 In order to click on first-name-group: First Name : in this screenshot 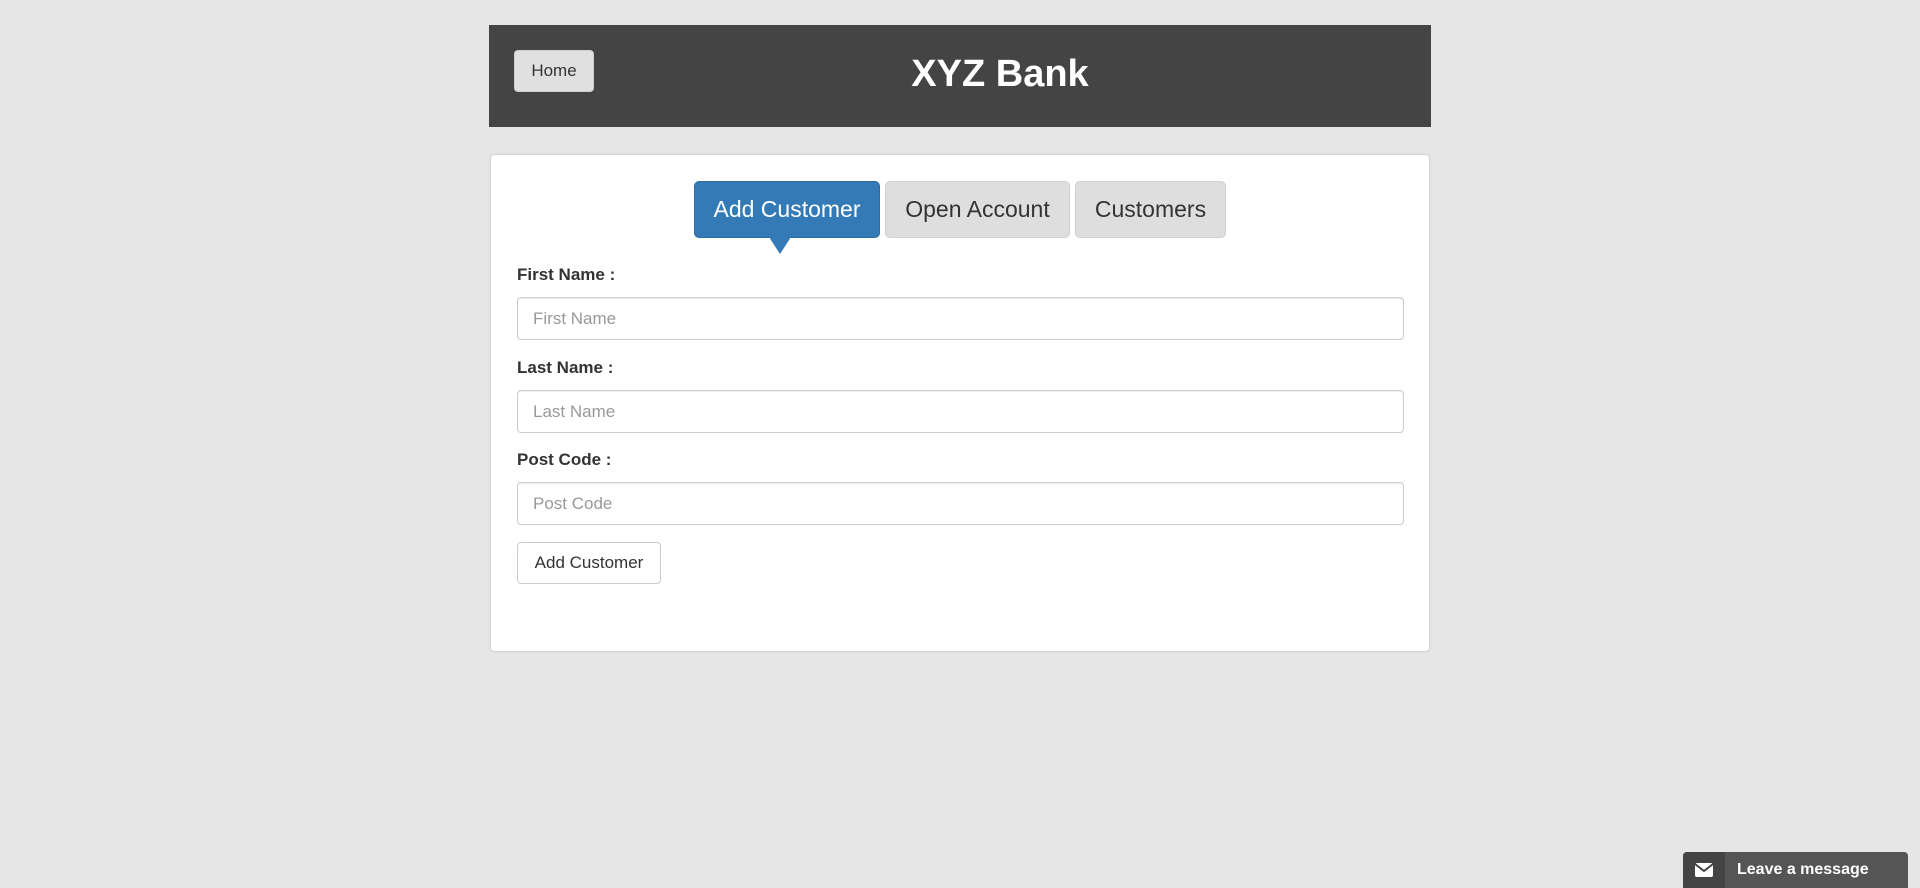, I will do `click(960, 302)`.